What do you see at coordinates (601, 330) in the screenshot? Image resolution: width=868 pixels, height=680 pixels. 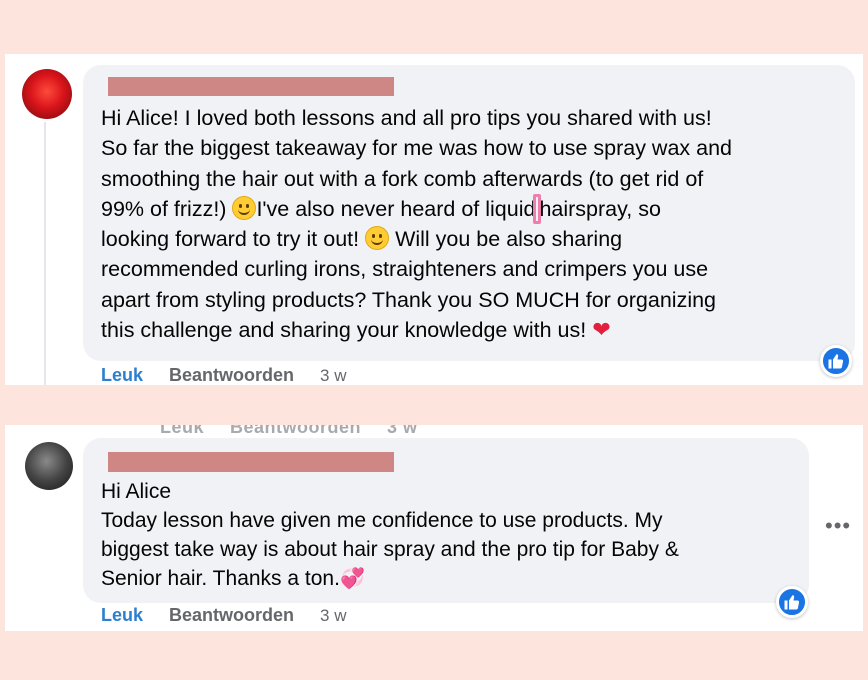 I see `heart-icon: ❤` at bounding box center [601, 330].